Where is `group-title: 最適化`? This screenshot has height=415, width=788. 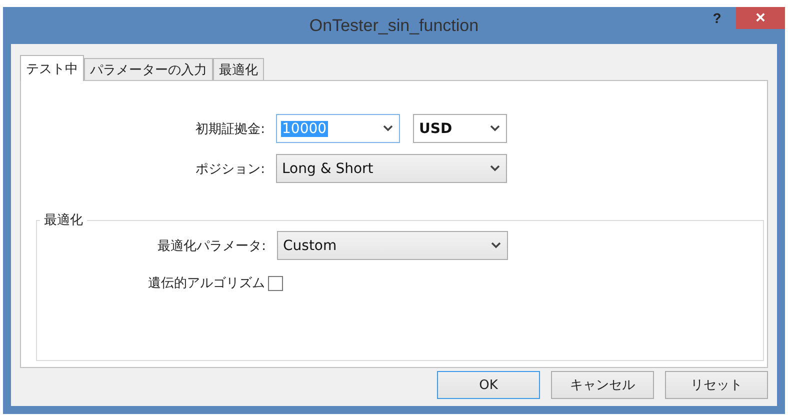
group-title: 最適化 is located at coordinates (63, 220).